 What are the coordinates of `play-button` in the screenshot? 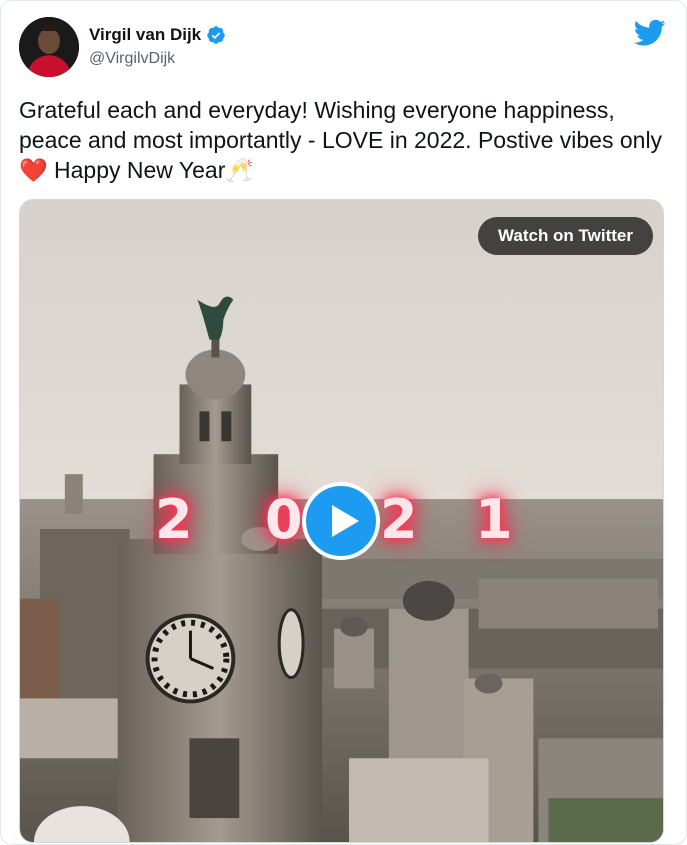 It's located at (341, 521).